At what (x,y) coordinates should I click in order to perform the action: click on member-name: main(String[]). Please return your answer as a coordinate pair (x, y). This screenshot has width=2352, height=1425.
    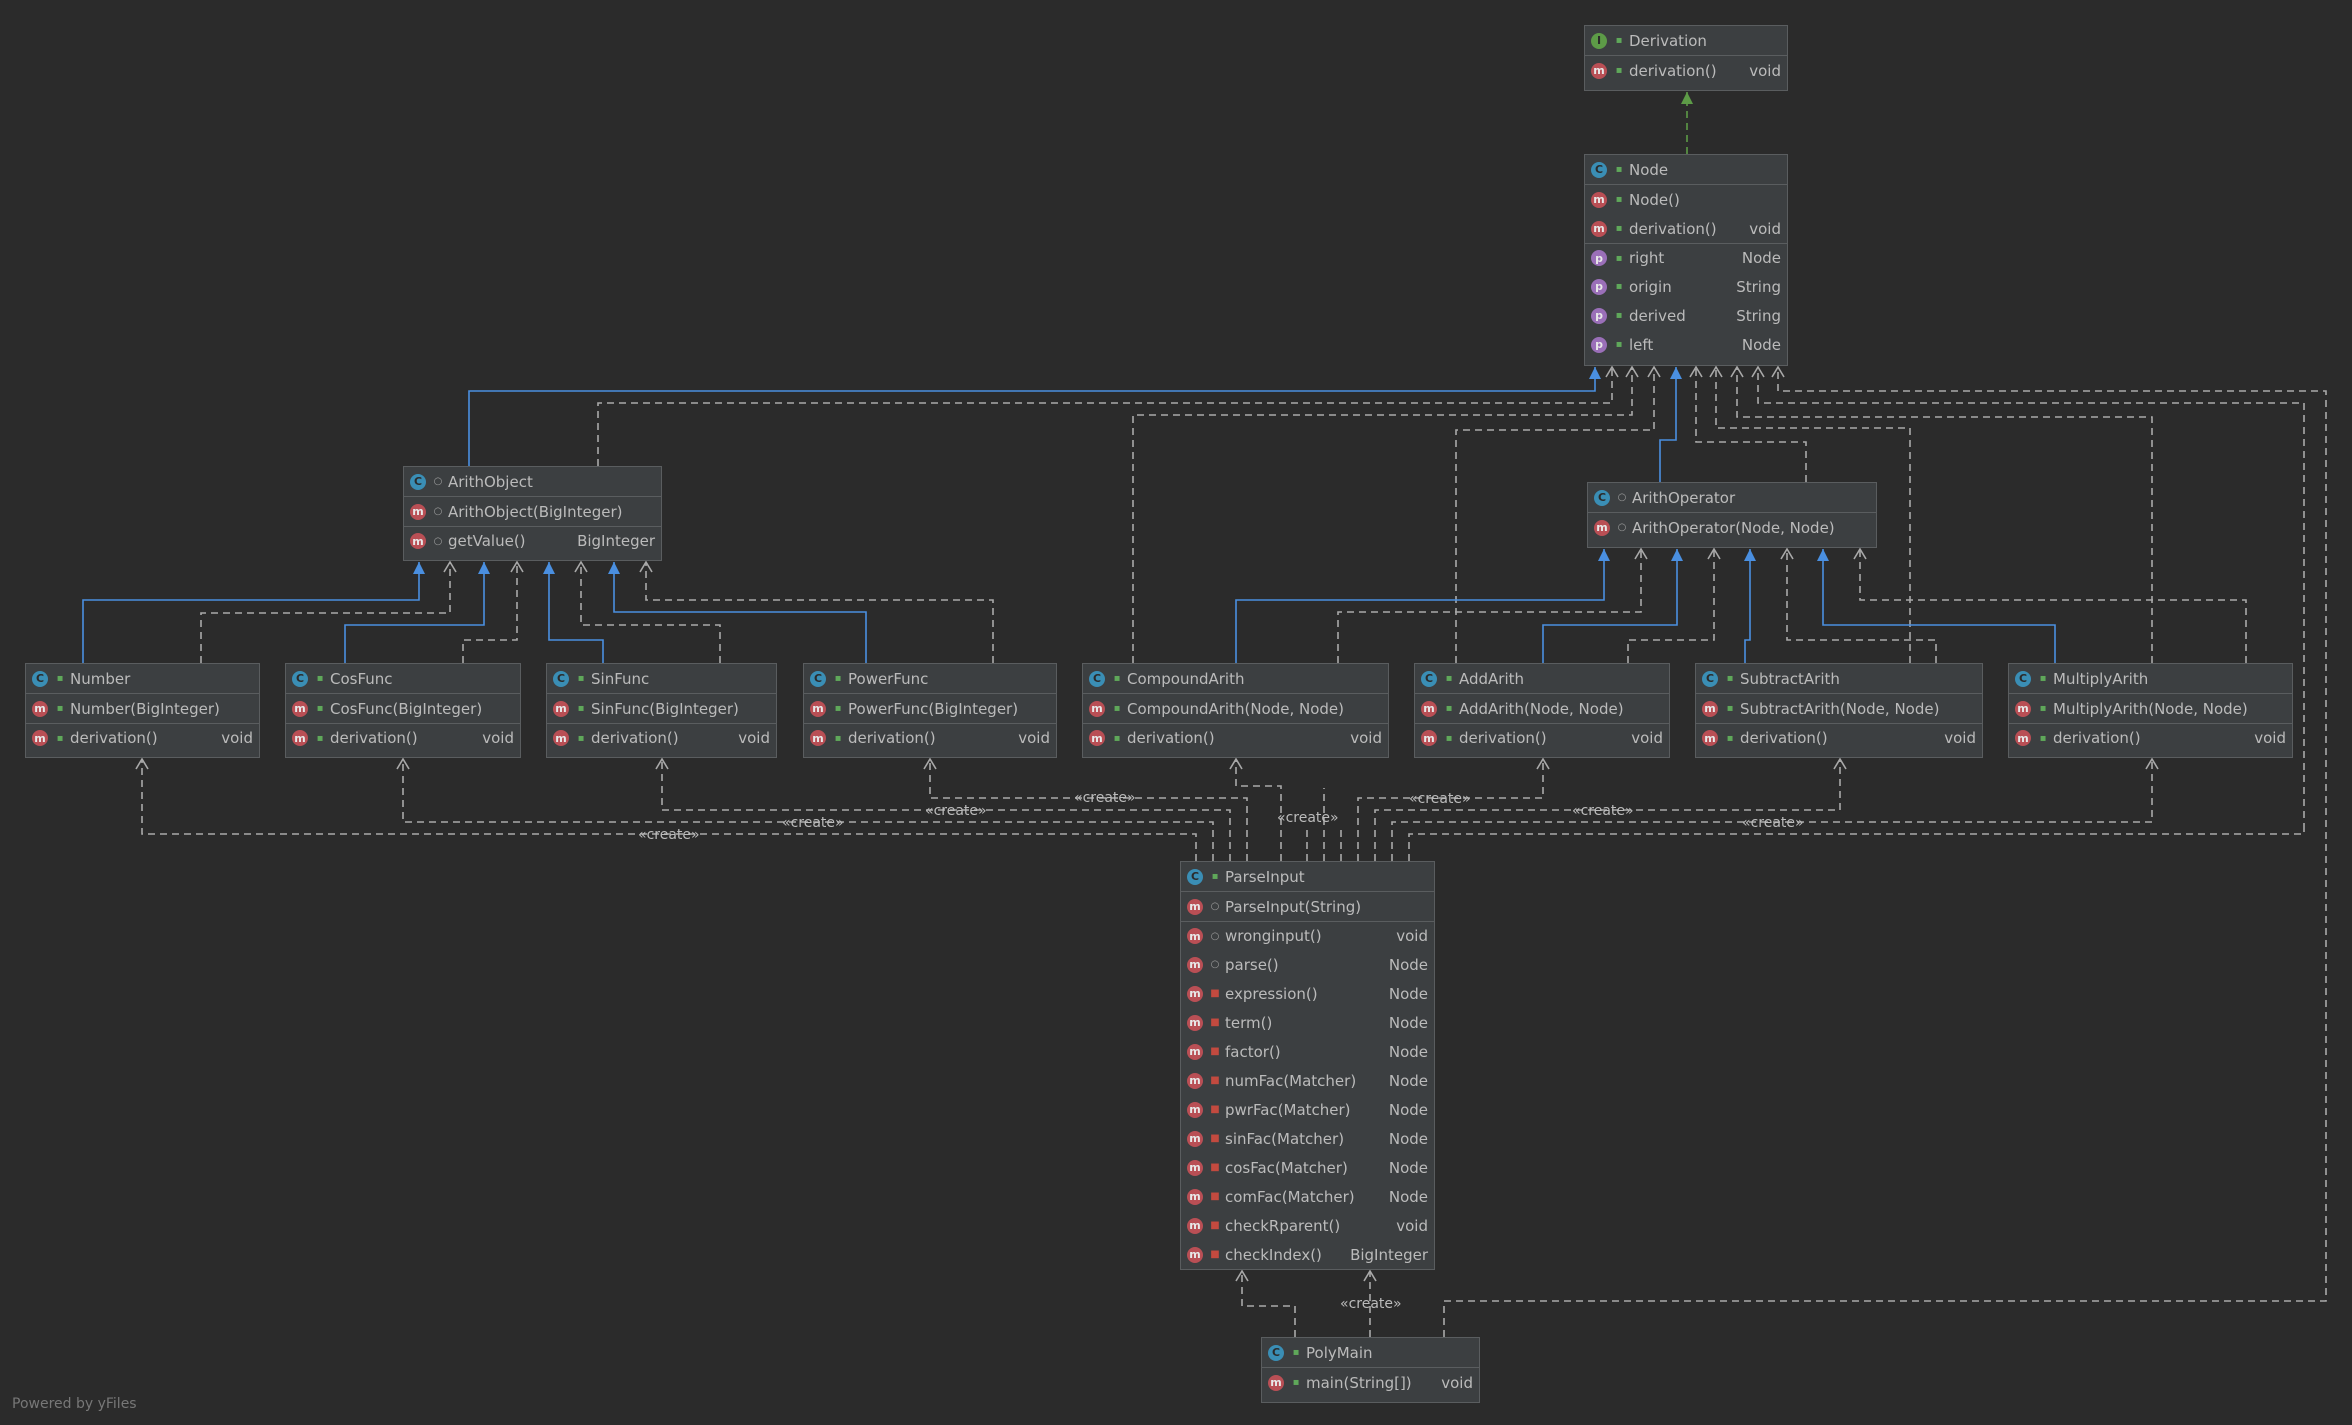
    Looking at the image, I should click on (1359, 1382).